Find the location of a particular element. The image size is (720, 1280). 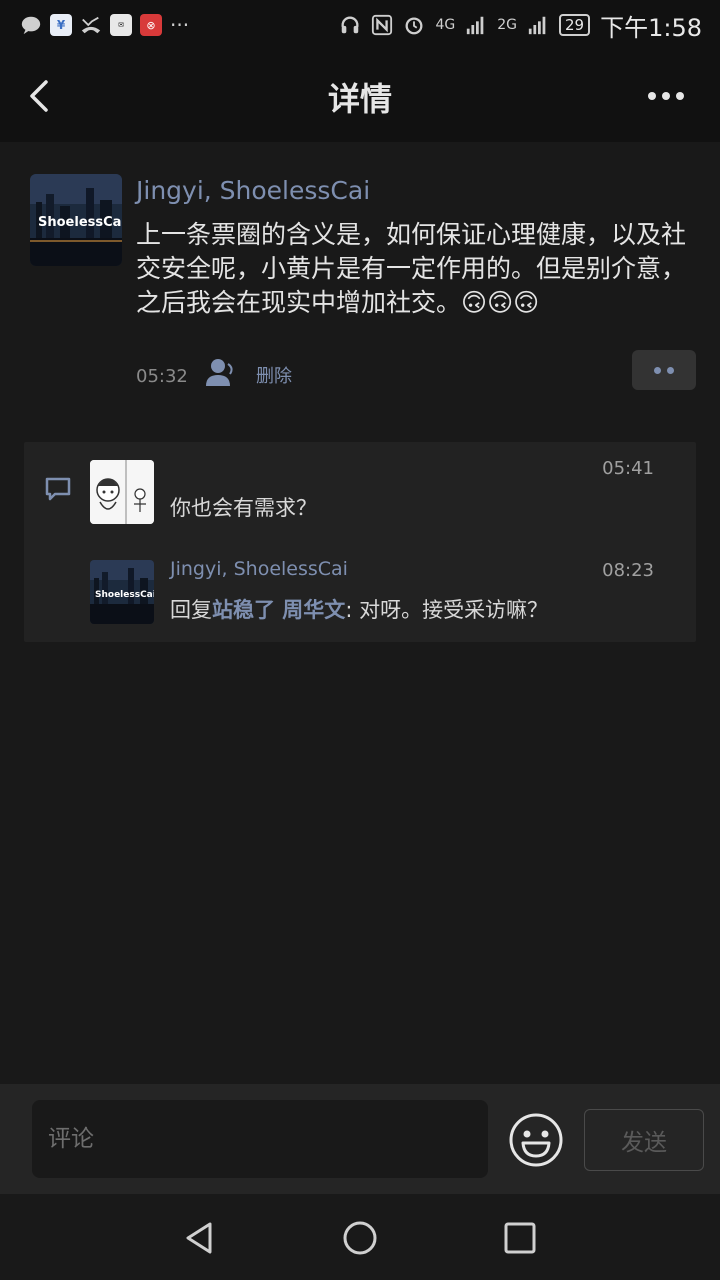

reply-prefix: 回复 is located at coordinates (191, 610).